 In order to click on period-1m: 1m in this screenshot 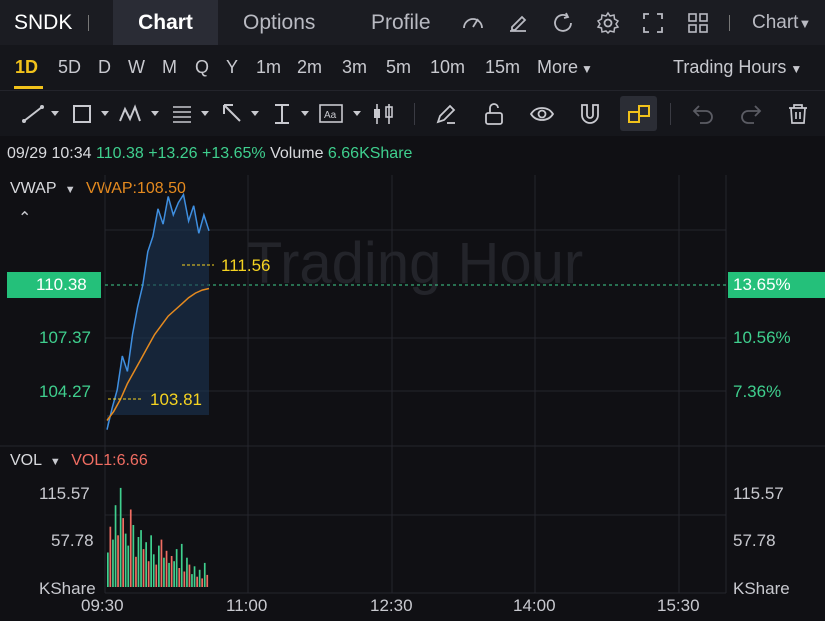, I will do `click(268, 67)`.